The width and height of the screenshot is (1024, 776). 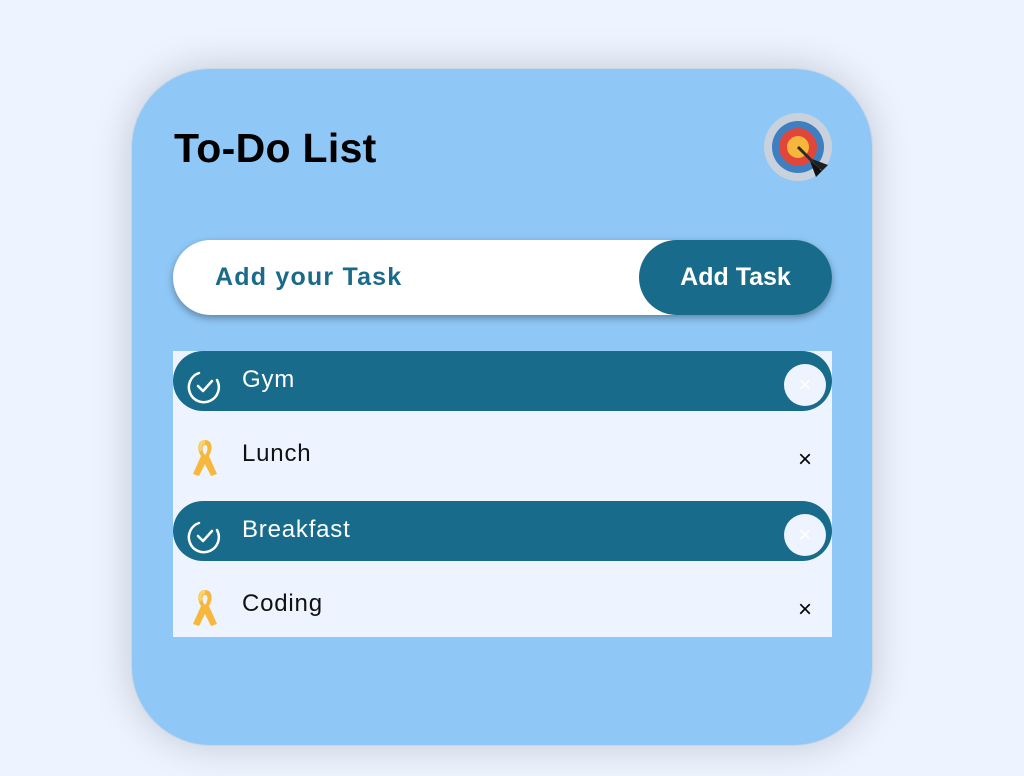 What do you see at coordinates (502, 606) in the screenshot?
I see `task-item: Coding ×` at bounding box center [502, 606].